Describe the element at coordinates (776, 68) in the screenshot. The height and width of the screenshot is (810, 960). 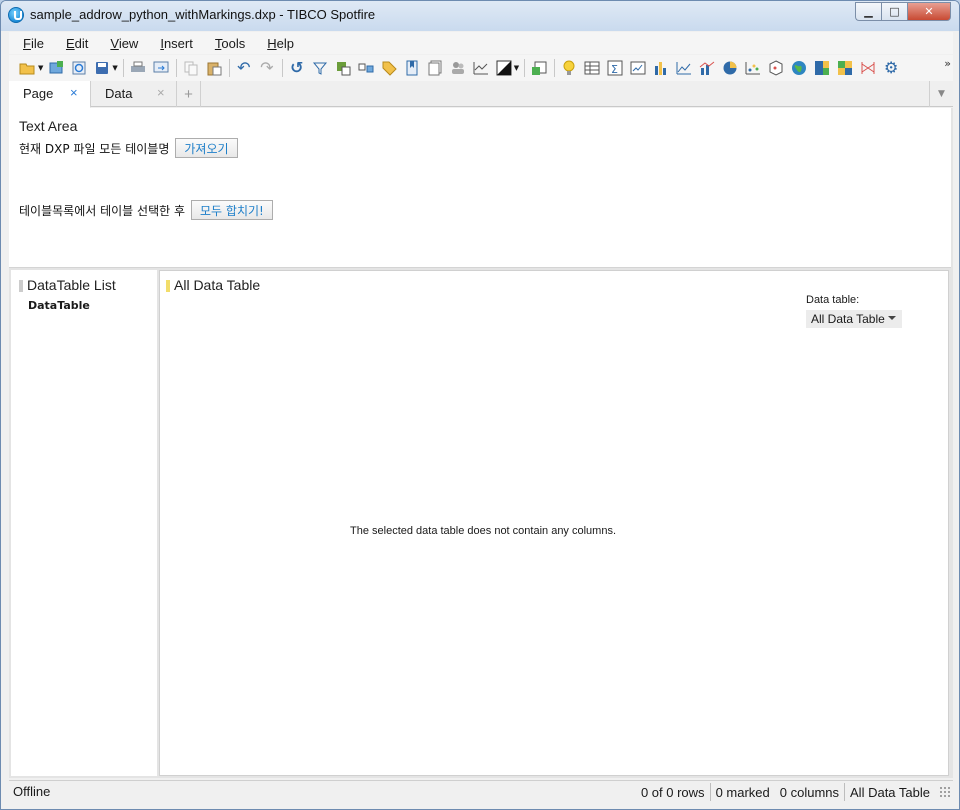
I see `3d-scatter-icon` at that location.